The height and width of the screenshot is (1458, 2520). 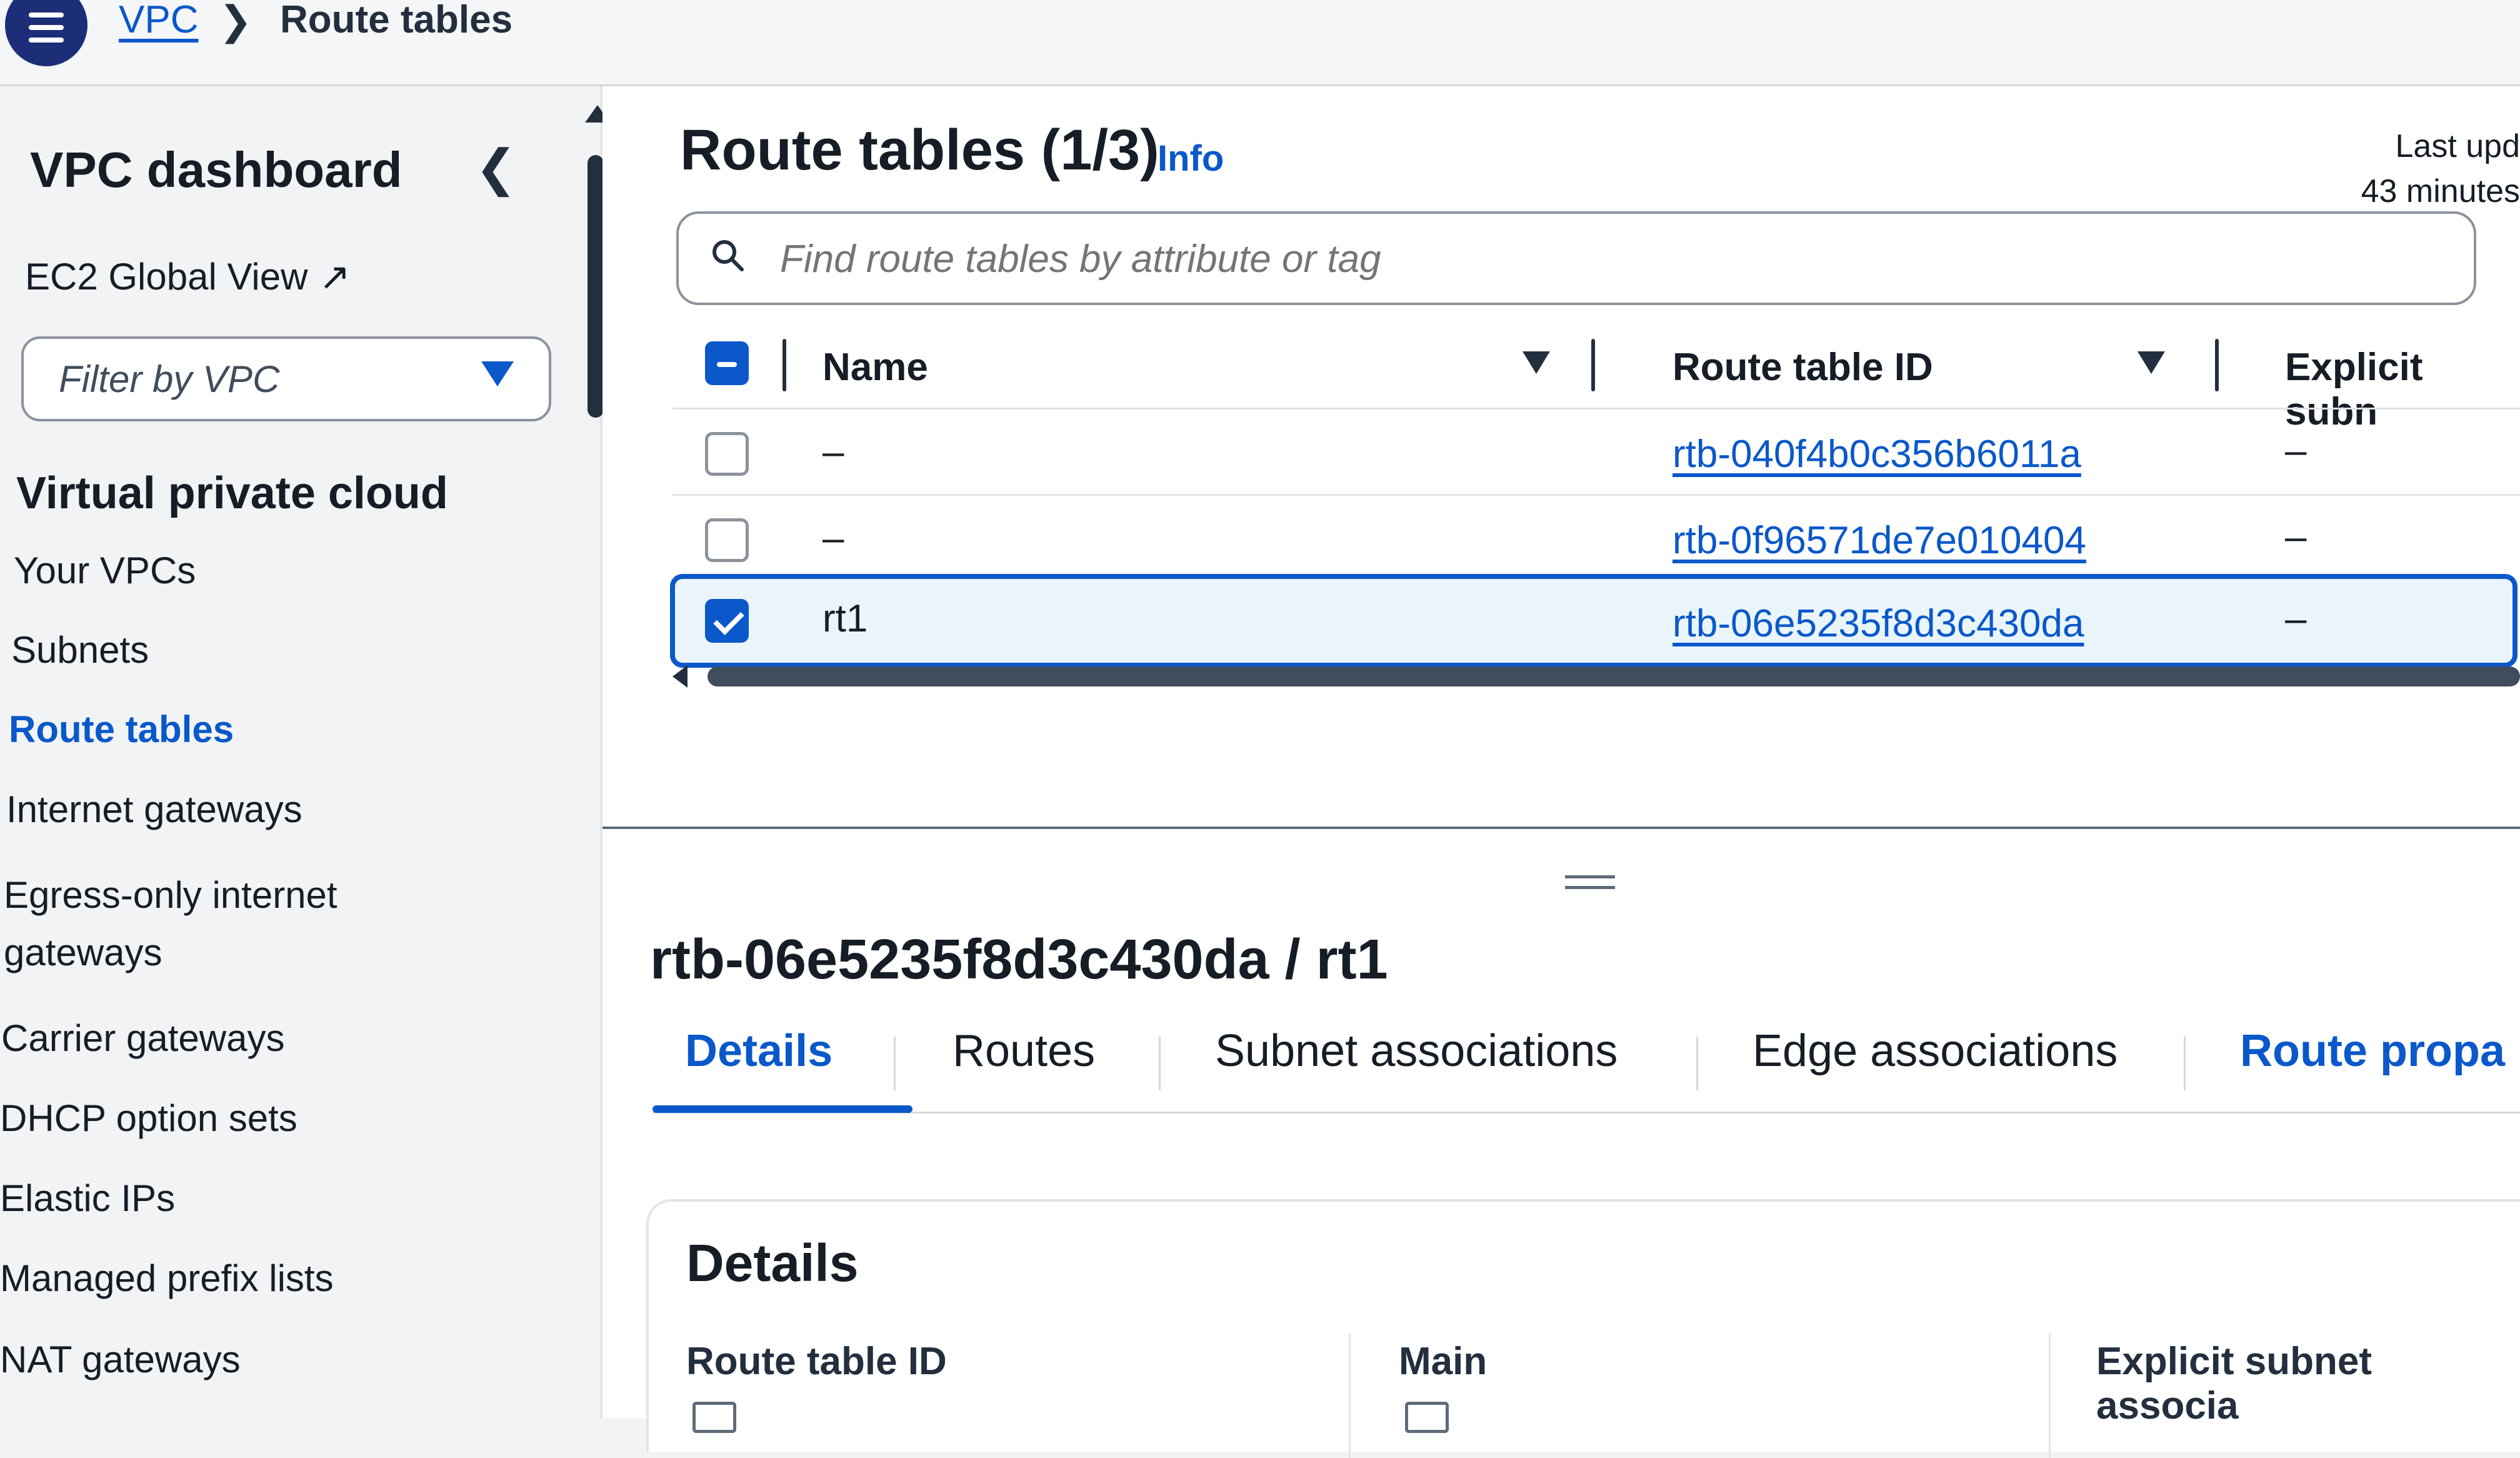 I want to click on search-box, so click(x=1576, y=258).